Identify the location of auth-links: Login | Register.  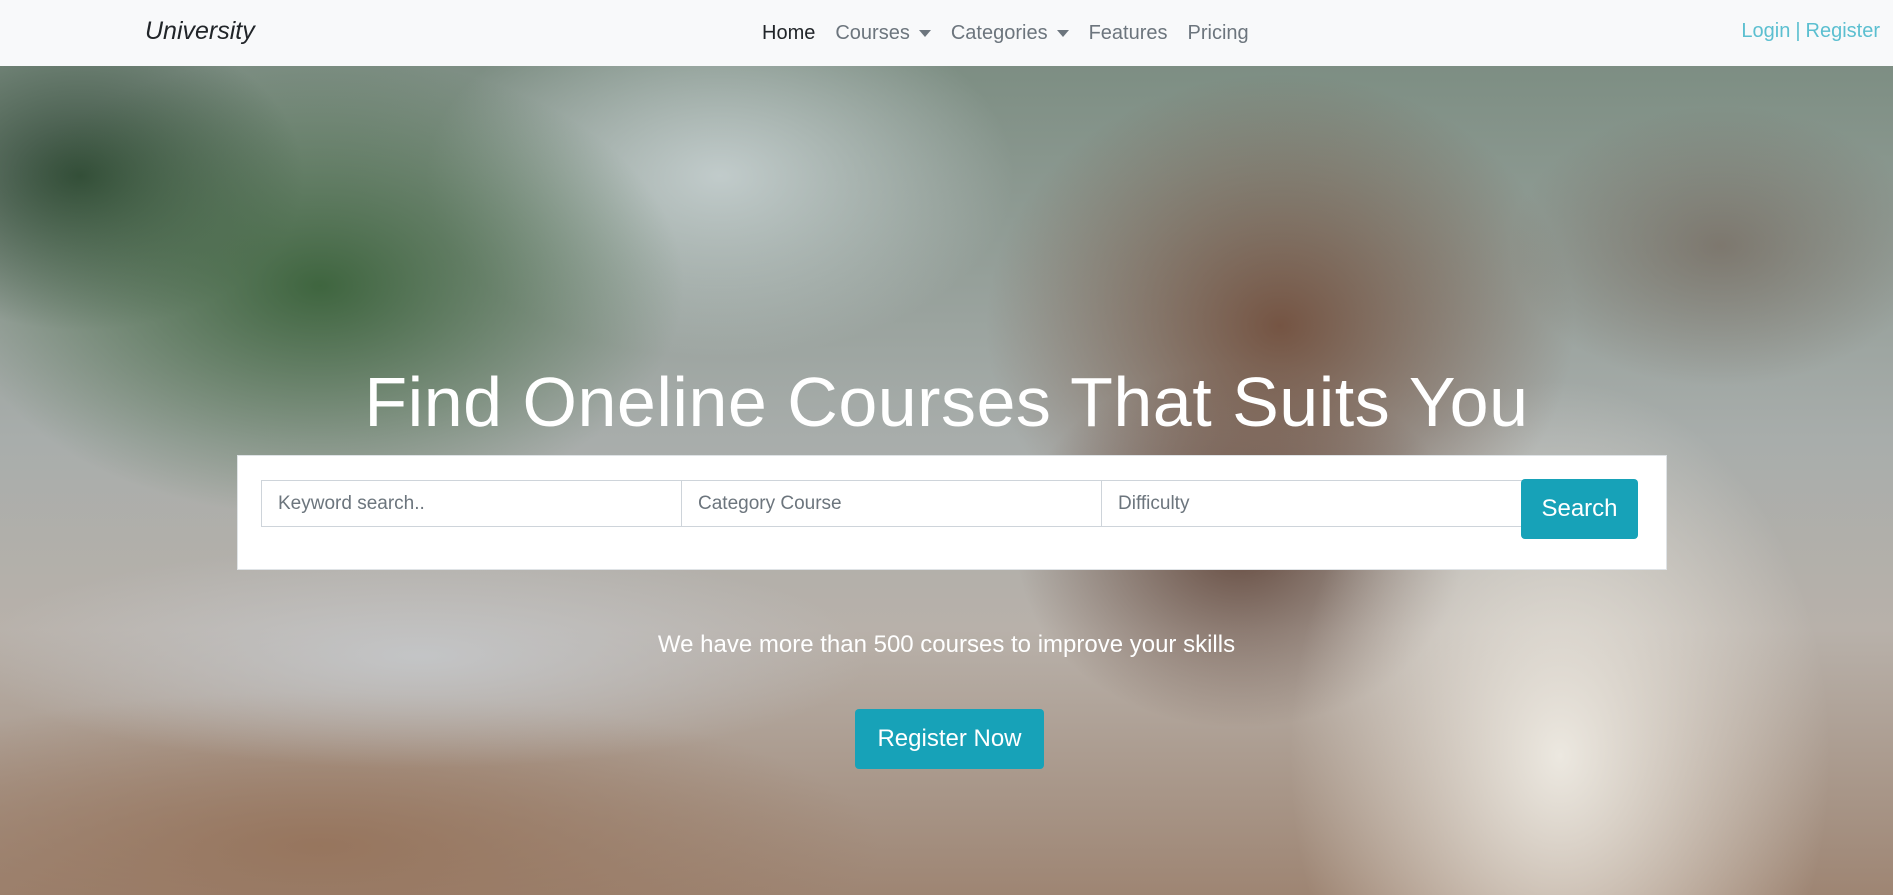
(1810, 31).